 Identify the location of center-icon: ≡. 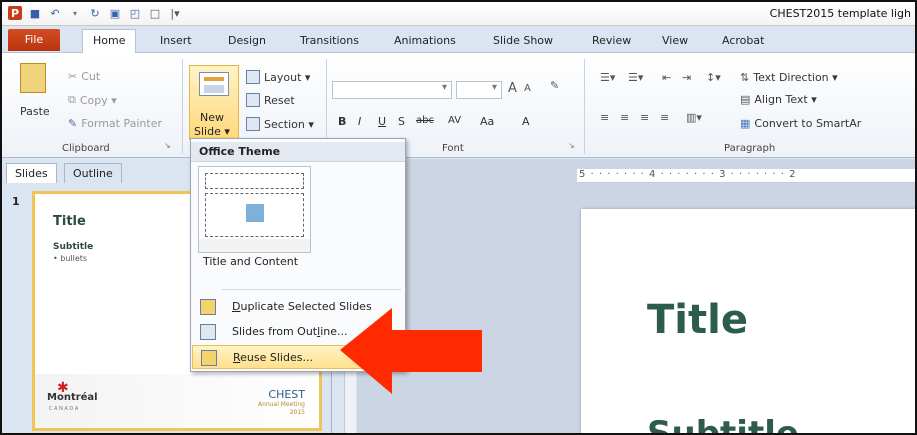
(624, 117).